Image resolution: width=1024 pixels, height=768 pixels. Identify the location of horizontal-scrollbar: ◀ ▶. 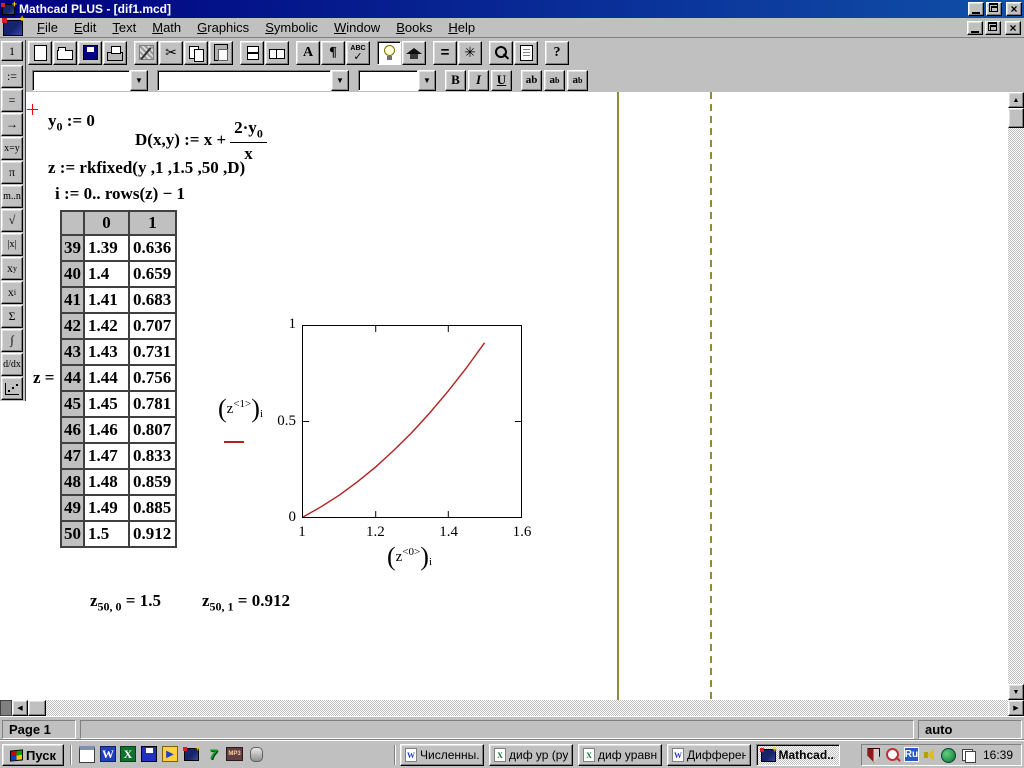
(512, 708).